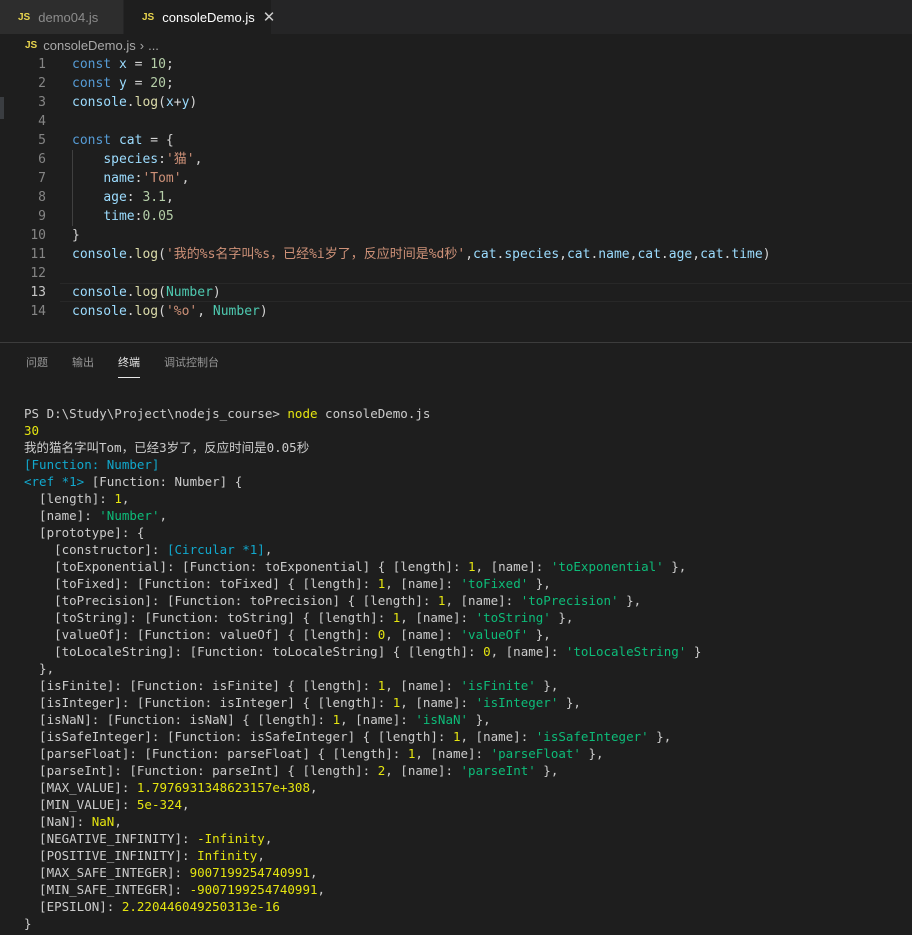 The width and height of the screenshot is (912, 935). What do you see at coordinates (107, 872) in the screenshot?
I see `terminal-token: [MAX_SAFE_INTEGER]:` at bounding box center [107, 872].